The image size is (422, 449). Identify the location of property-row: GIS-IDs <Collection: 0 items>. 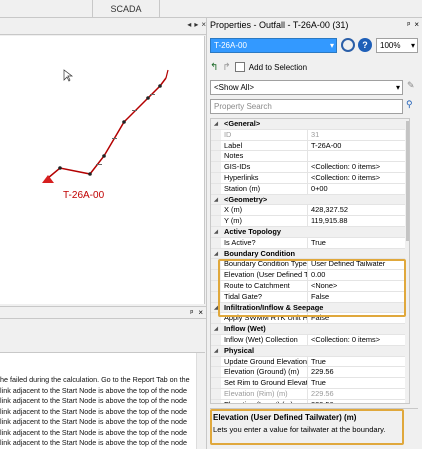
(310, 167).